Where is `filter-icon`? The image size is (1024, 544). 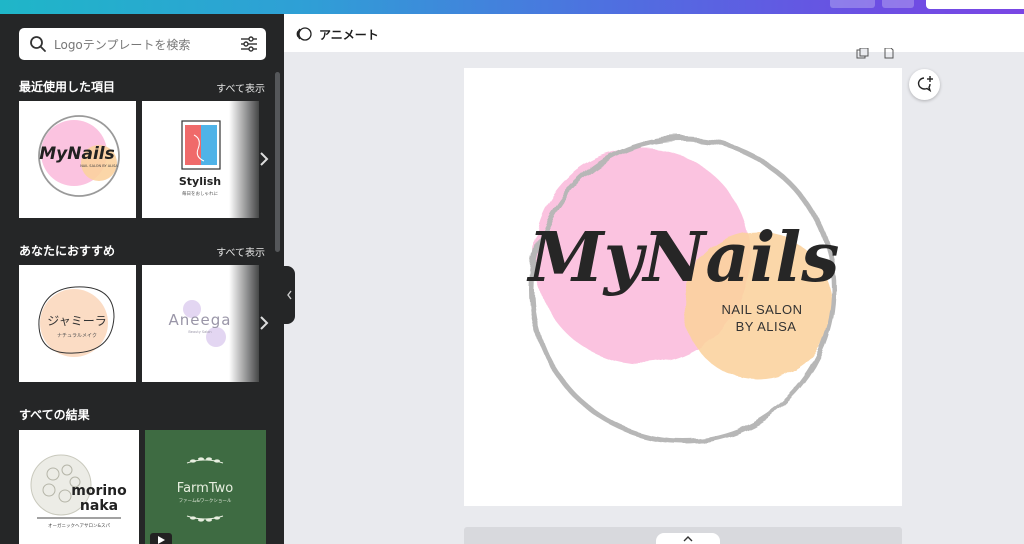
filter-icon is located at coordinates (249, 44).